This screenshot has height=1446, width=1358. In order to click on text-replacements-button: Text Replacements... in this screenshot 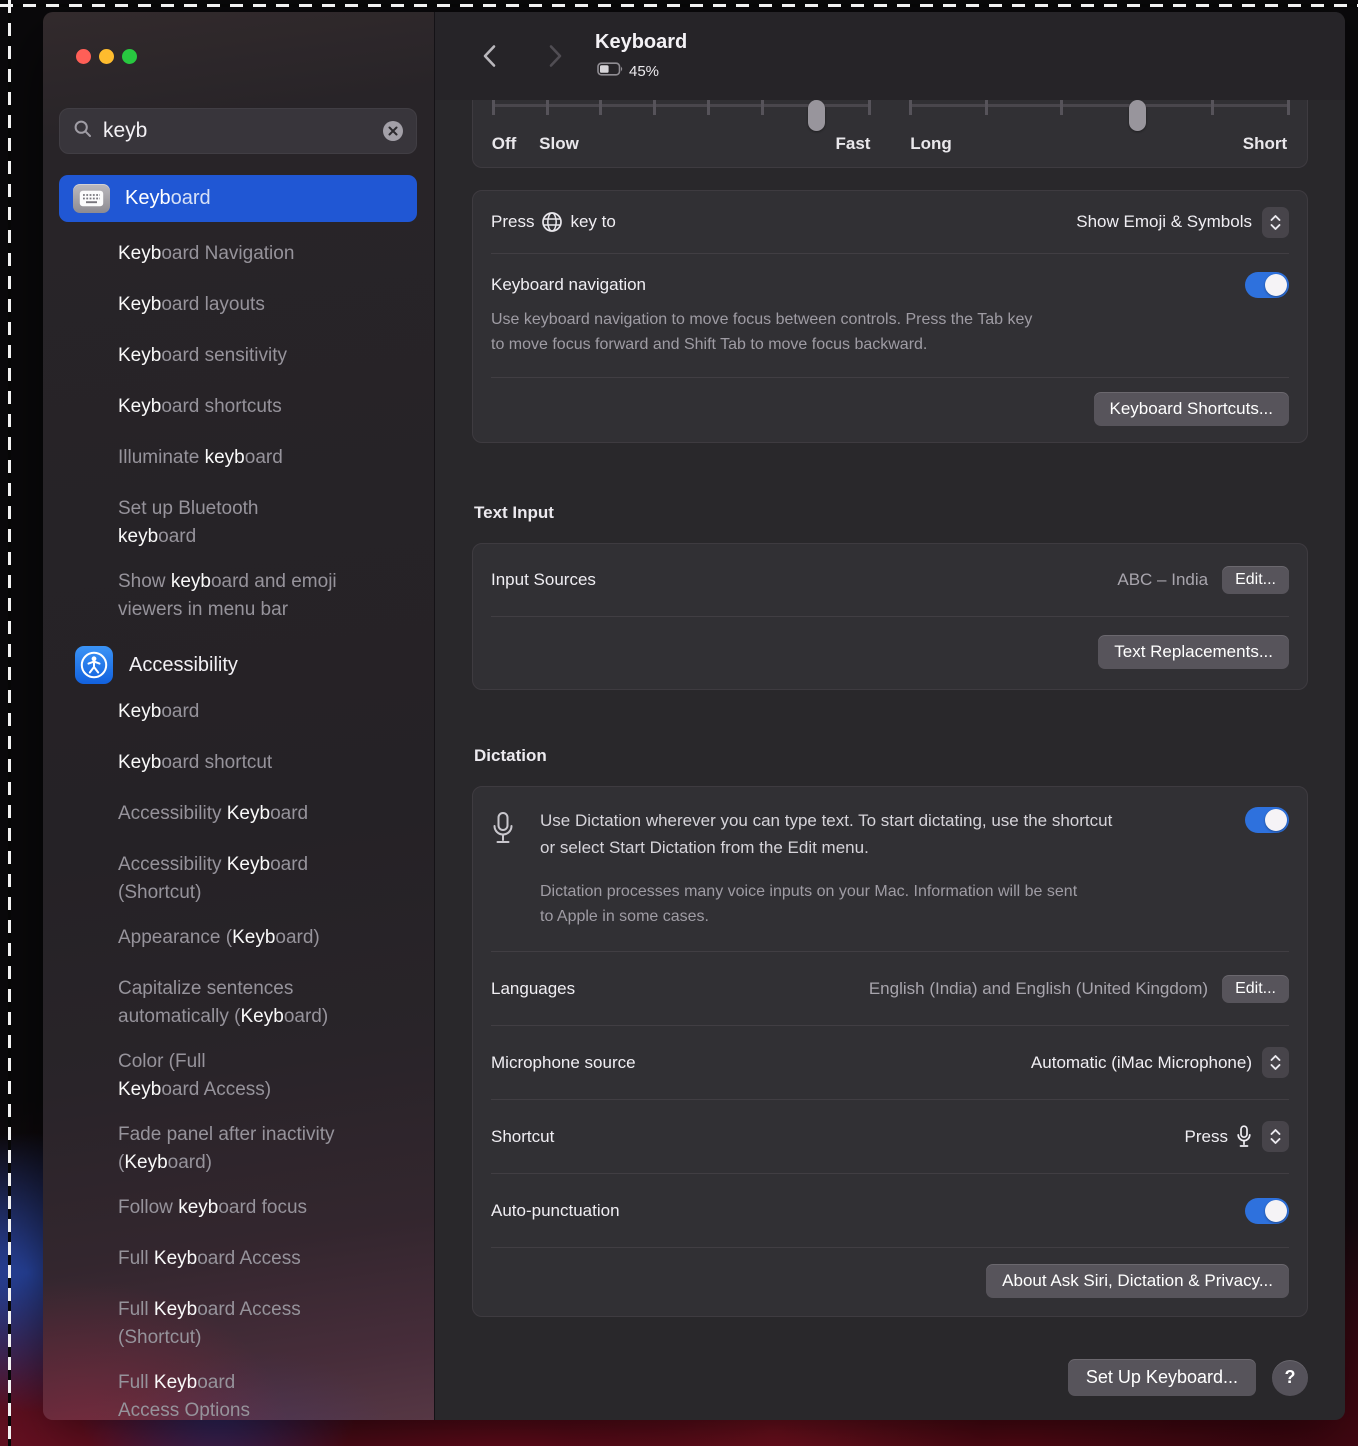, I will do `click(1193, 652)`.